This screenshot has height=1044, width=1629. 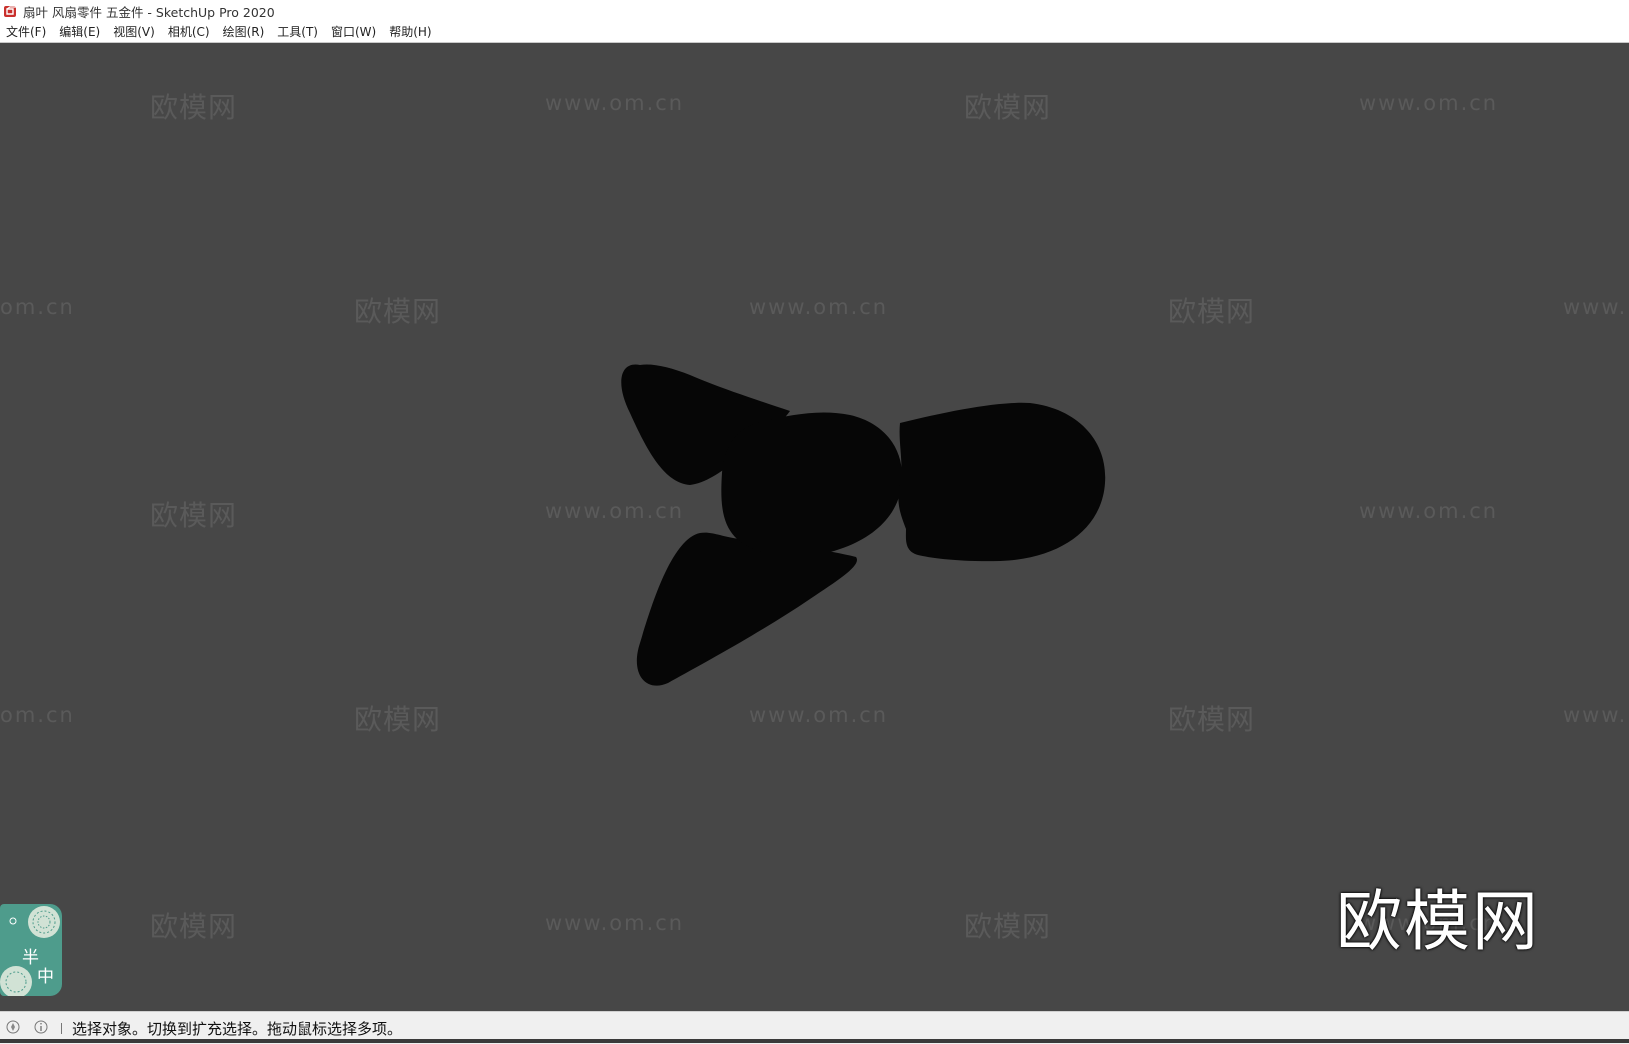 I want to click on menu-window: 窗口(W), so click(x=354, y=32).